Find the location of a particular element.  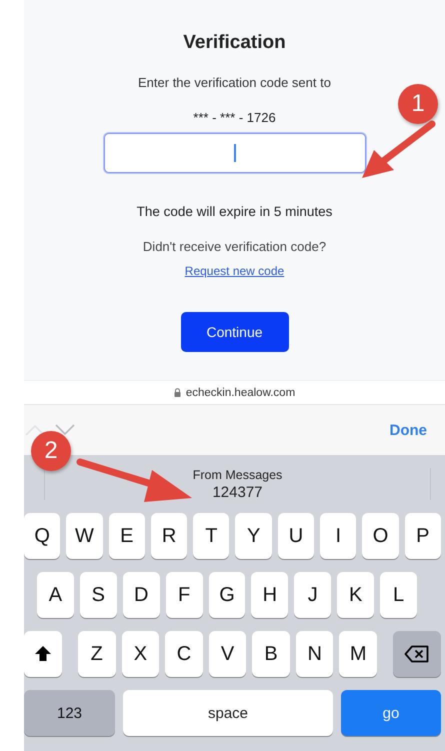

backspace-key is located at coordinates (417, 654).